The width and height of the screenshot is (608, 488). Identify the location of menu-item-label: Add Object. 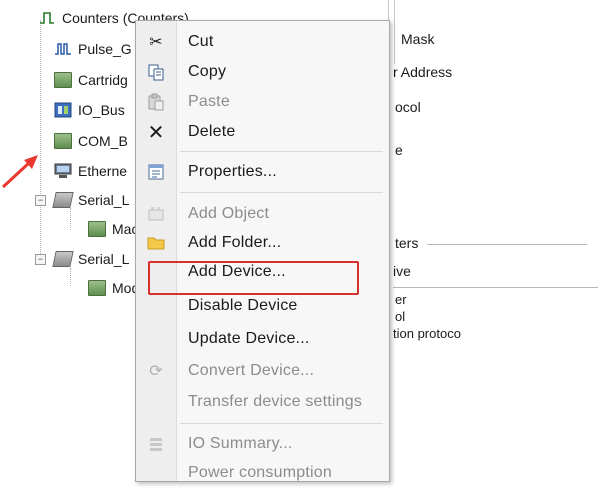
(229, 213).